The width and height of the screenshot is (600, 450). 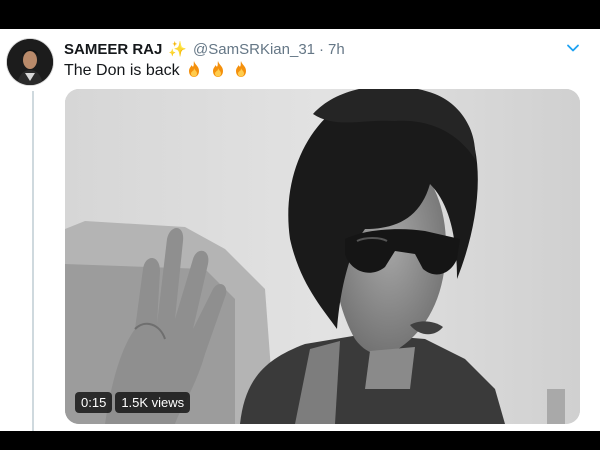 I want to click on tweet-text-content: The Don is back, so click(x=122, y=70).